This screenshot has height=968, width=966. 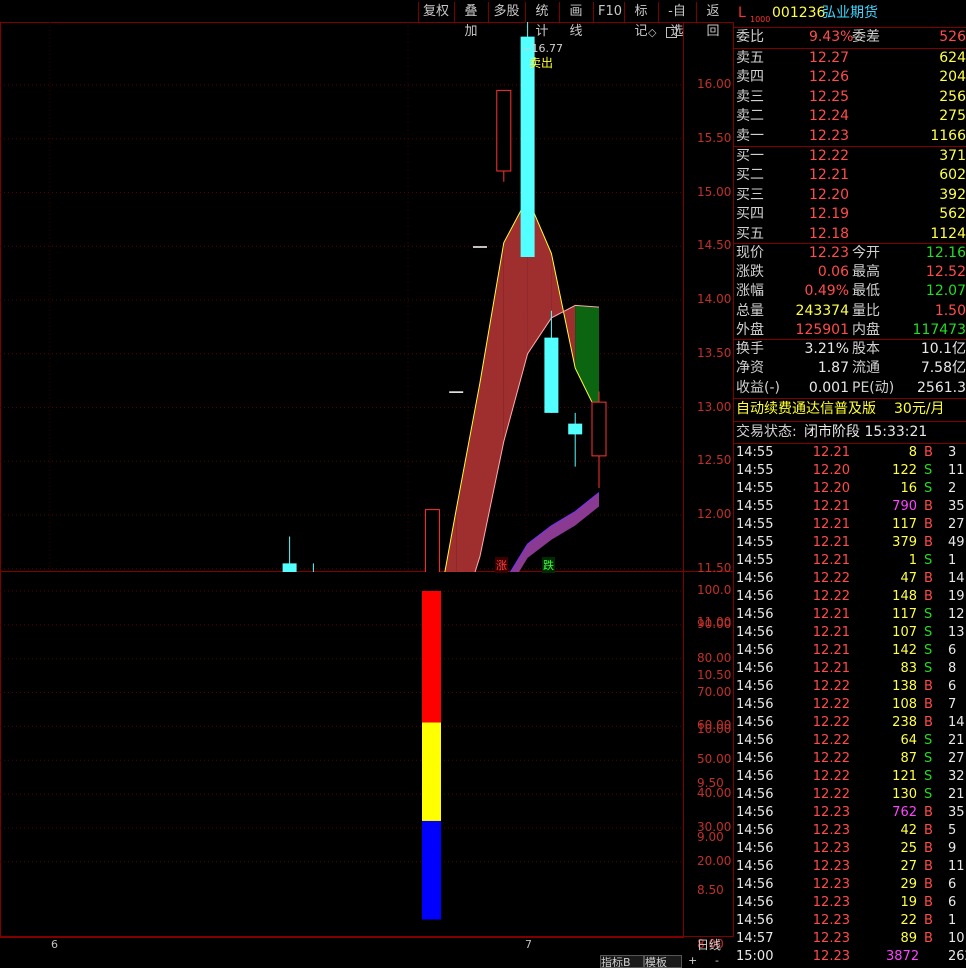 What do you see at coordinates (714, 460) in the screenshot?
I see `price-tick: 12.50` at bounding box center [714, 460].